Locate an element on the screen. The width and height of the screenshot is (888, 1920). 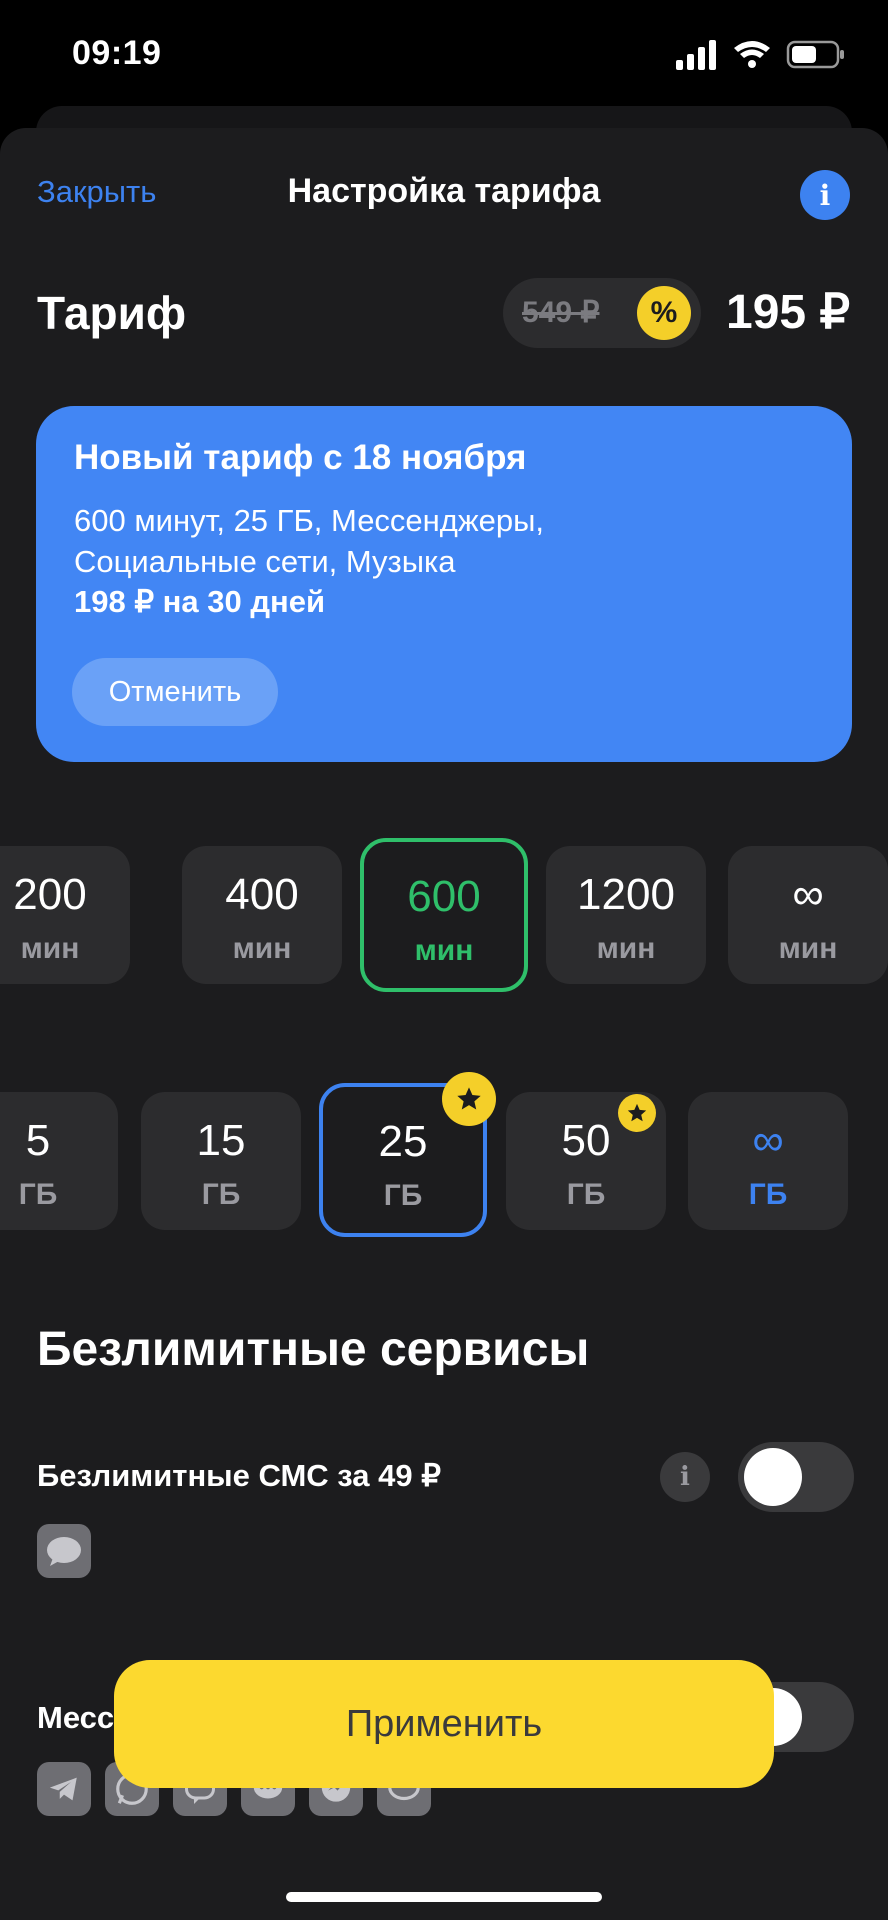
cancel-button: Отменить is located at coordinates (175, 692).